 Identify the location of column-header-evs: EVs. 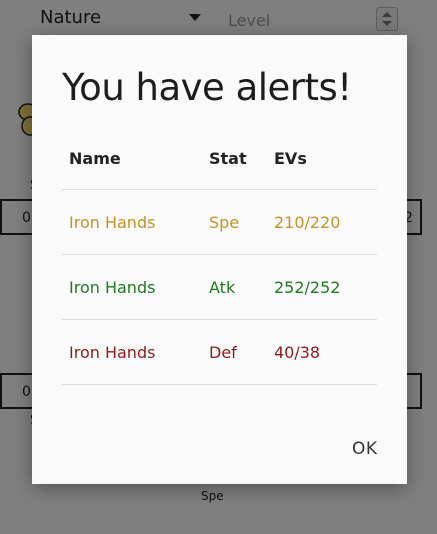
(290, 158).